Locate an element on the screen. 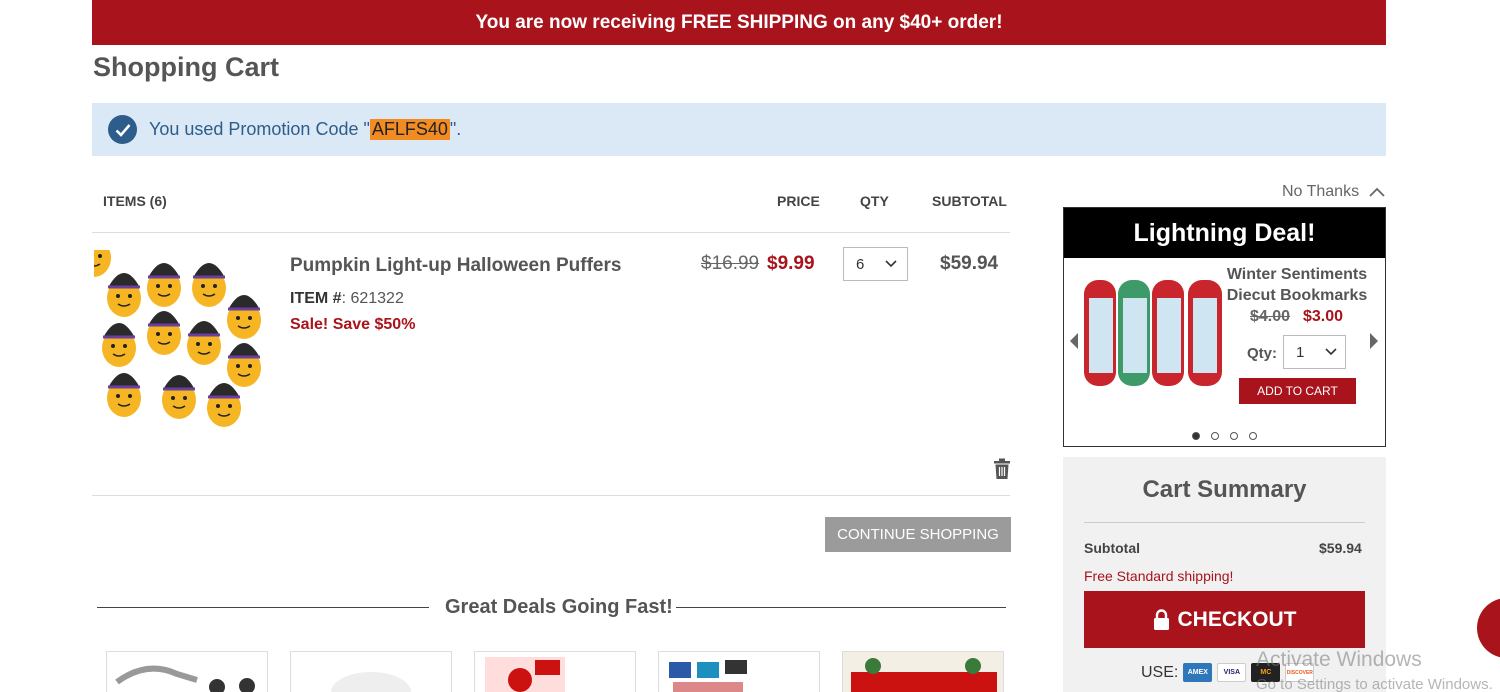  items-column-header: ITEMS (6) is located at coordinates (135, 201).